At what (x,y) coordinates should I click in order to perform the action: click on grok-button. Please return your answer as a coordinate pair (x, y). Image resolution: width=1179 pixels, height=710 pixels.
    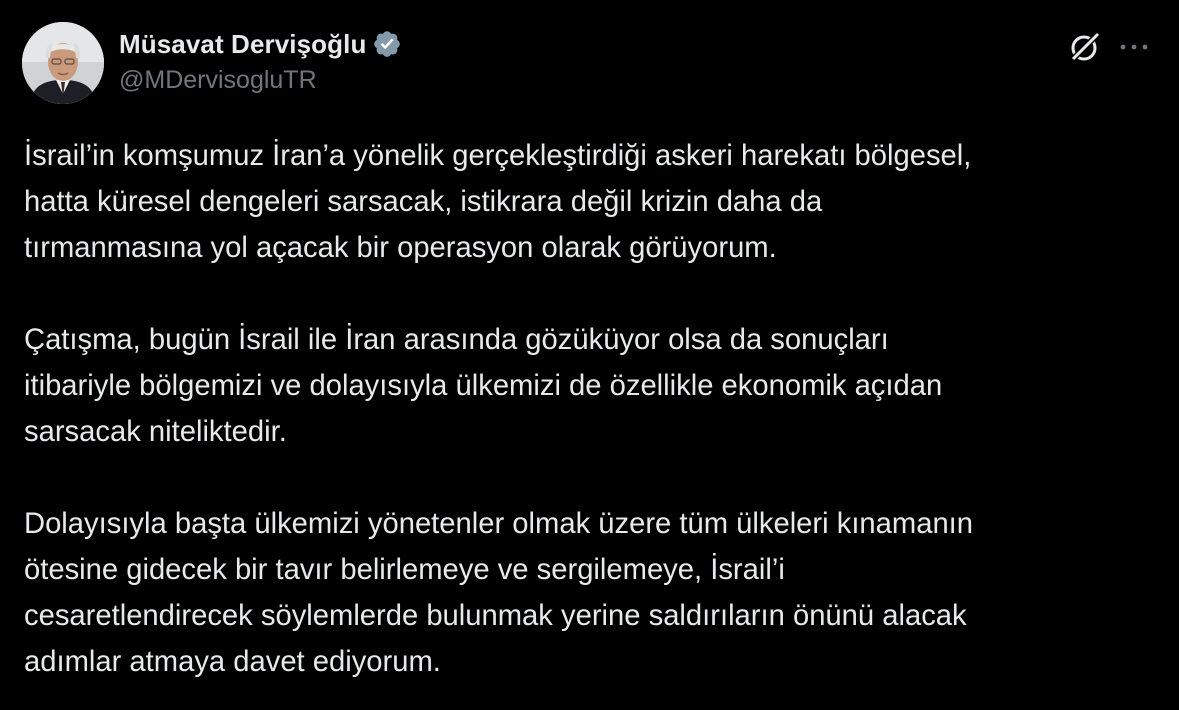
    Looking at the image, I should click on (1085, 47).